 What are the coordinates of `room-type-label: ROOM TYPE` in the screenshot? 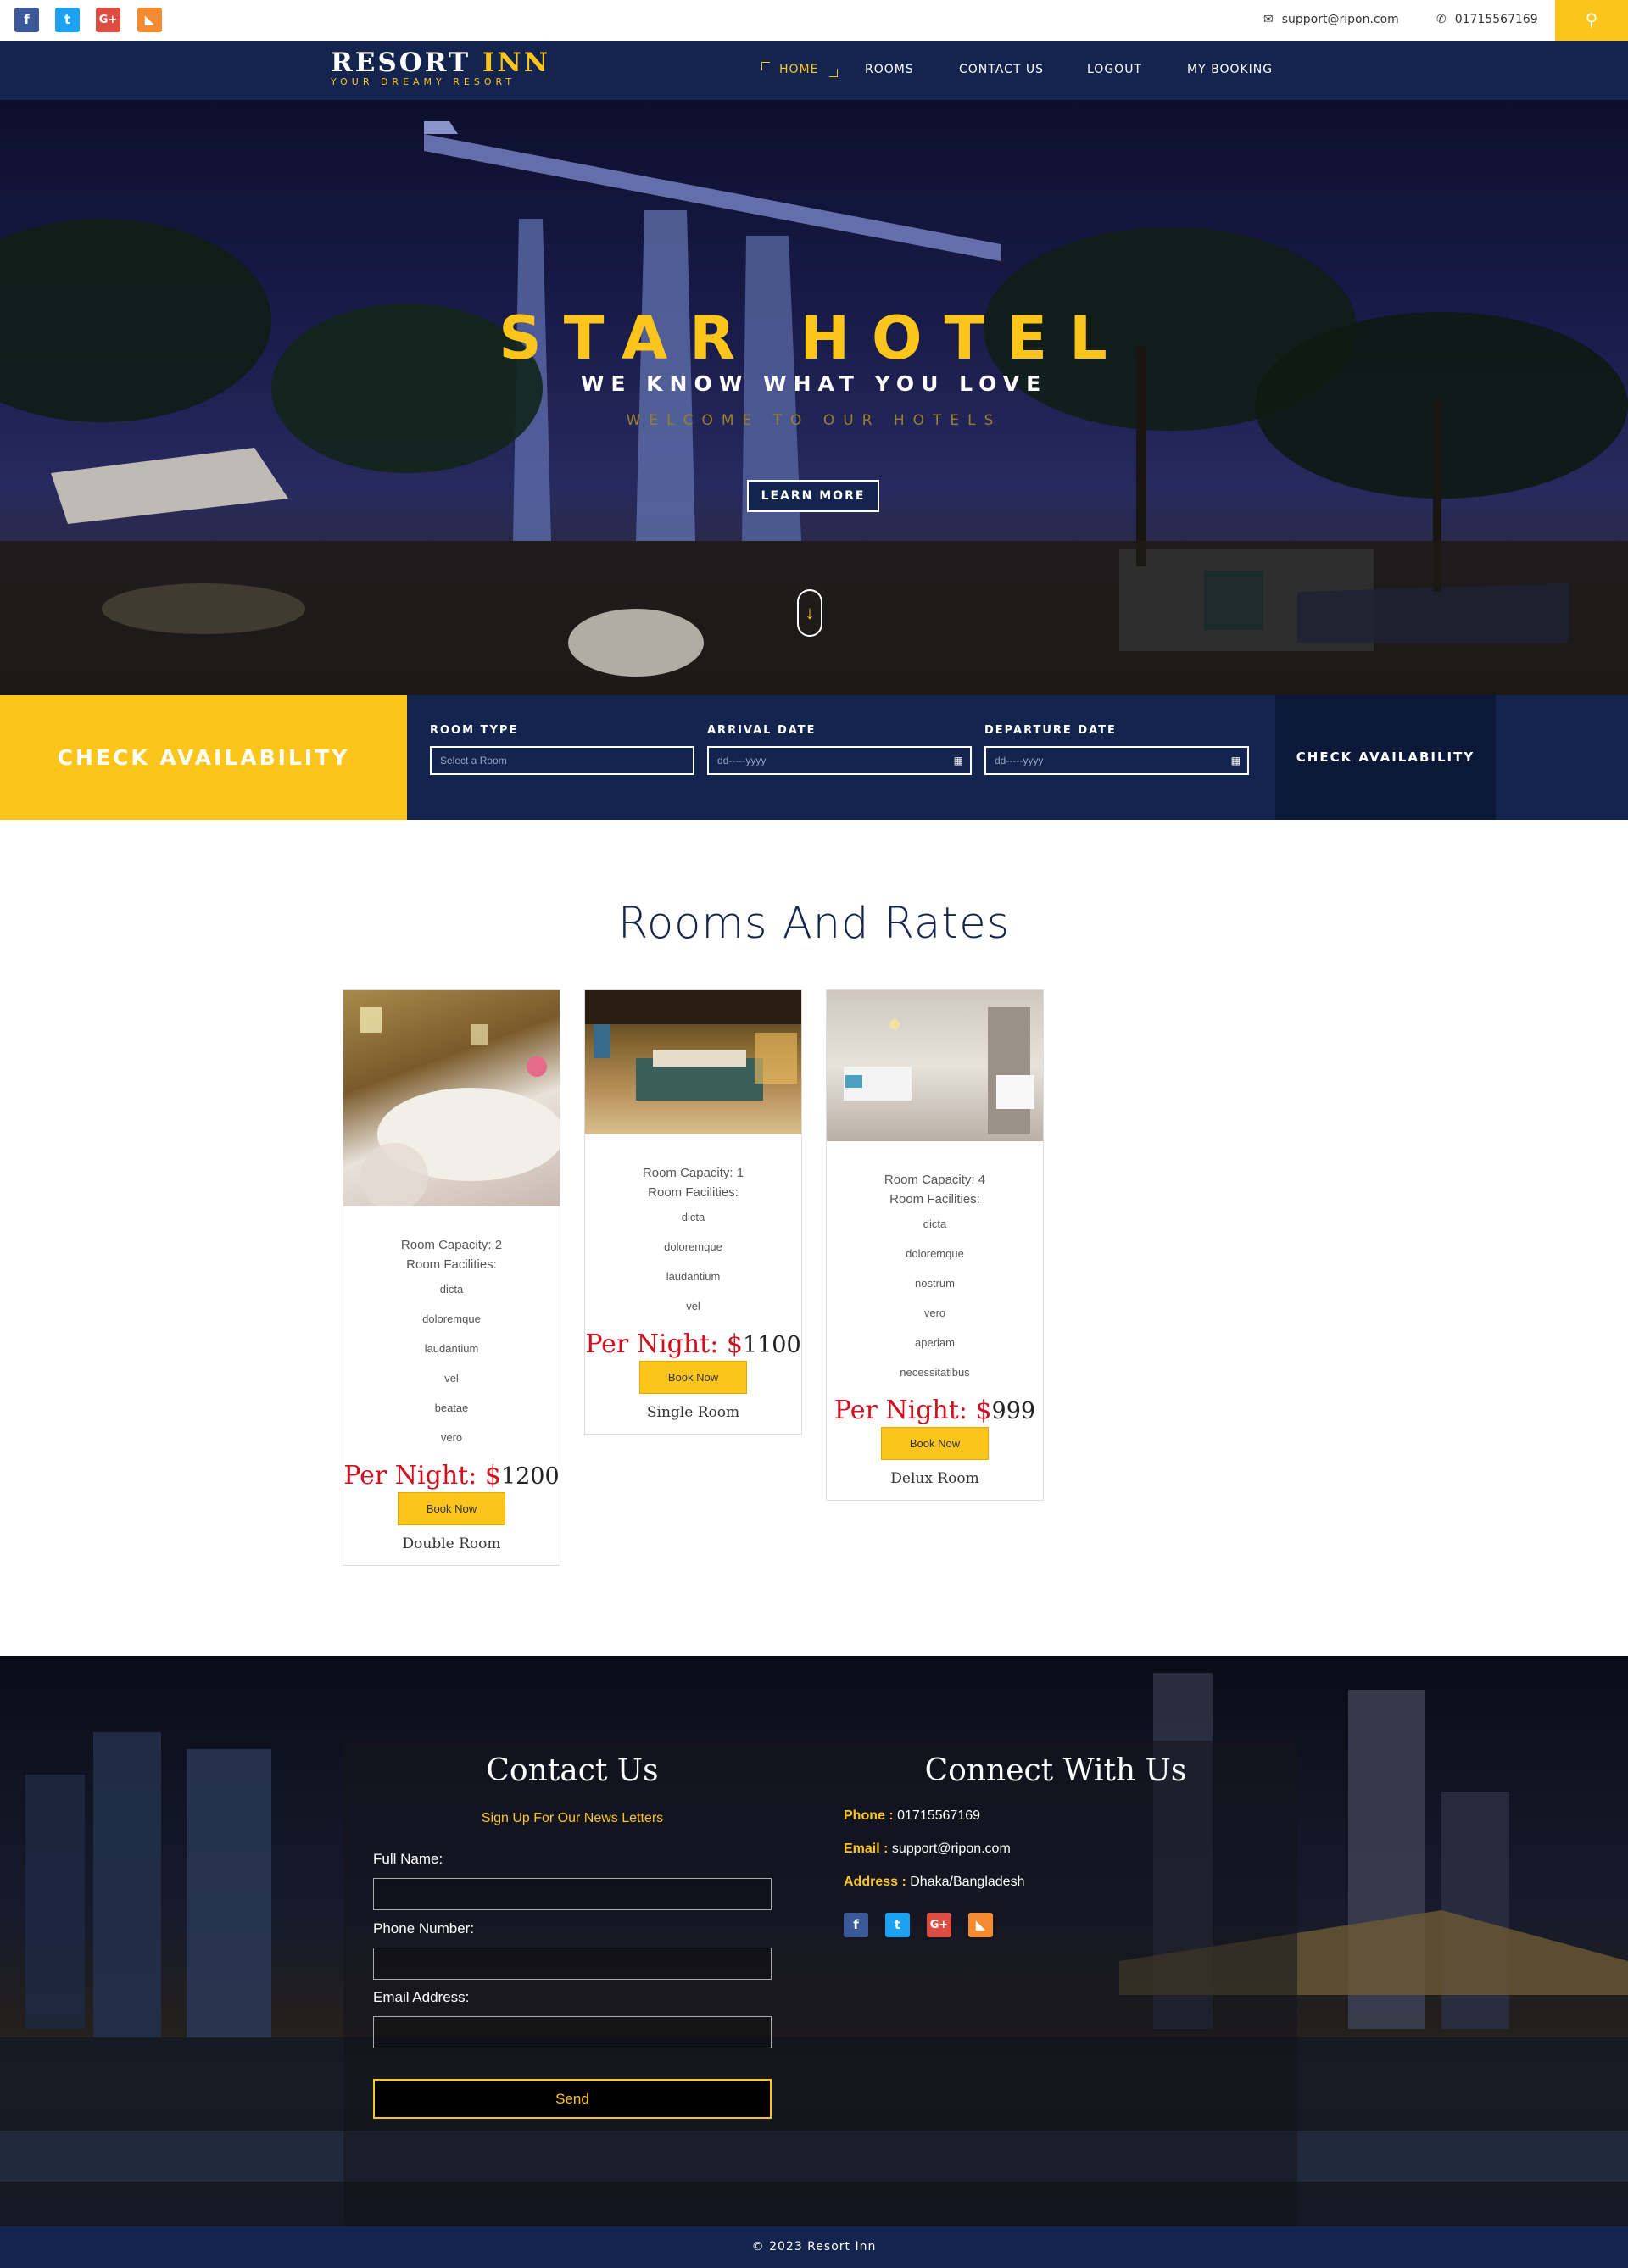 It's located at (474, 730).